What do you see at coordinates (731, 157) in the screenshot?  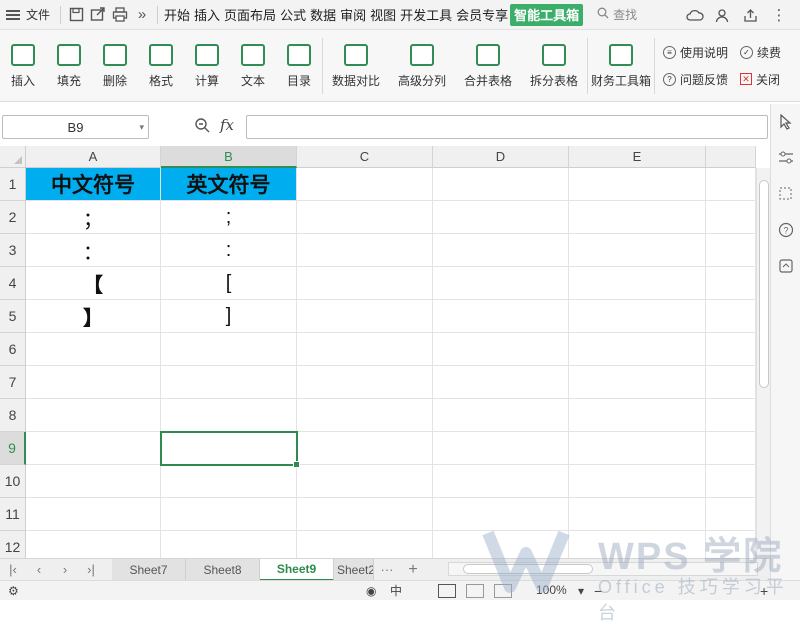 I see `column-header-f` at bounding box center [731, 157].